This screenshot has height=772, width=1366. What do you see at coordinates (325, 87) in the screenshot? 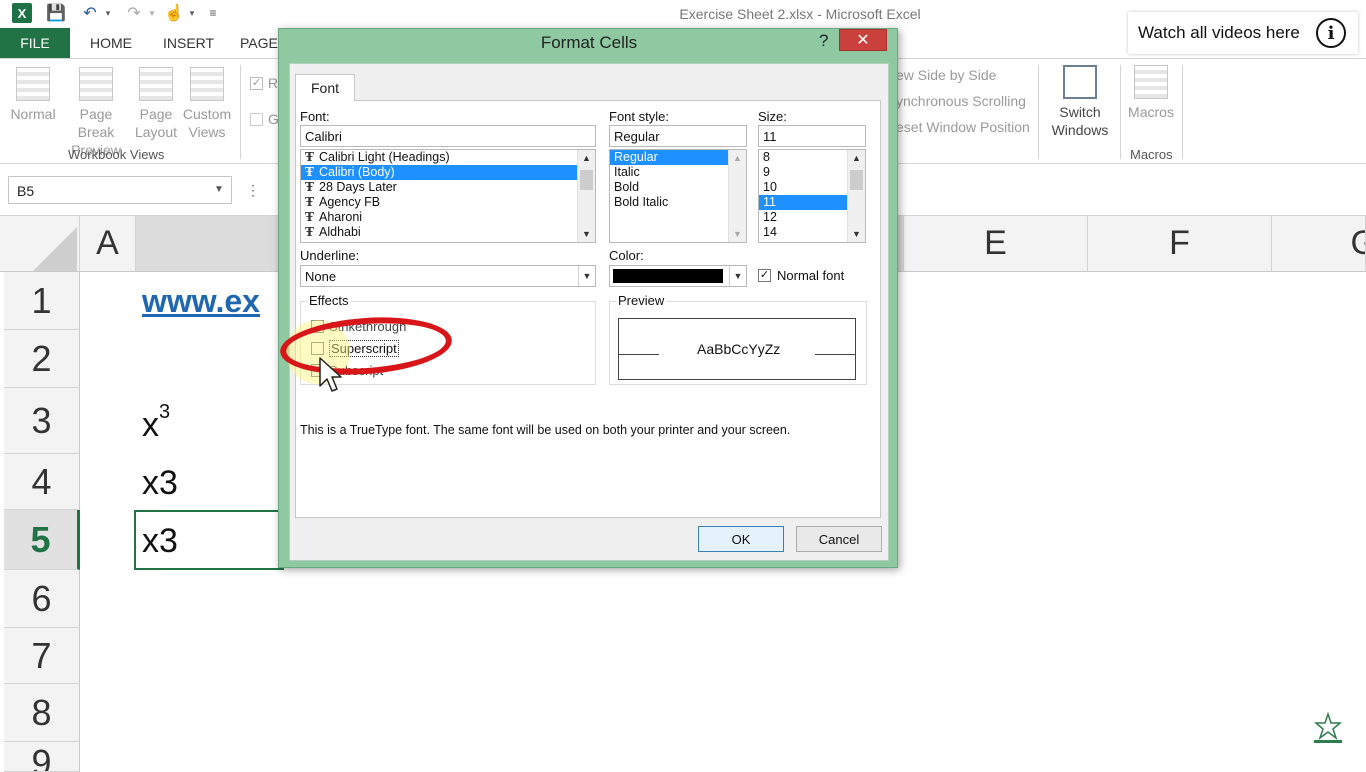
I see `tab-font: Font` at bounding box center [325, 87].